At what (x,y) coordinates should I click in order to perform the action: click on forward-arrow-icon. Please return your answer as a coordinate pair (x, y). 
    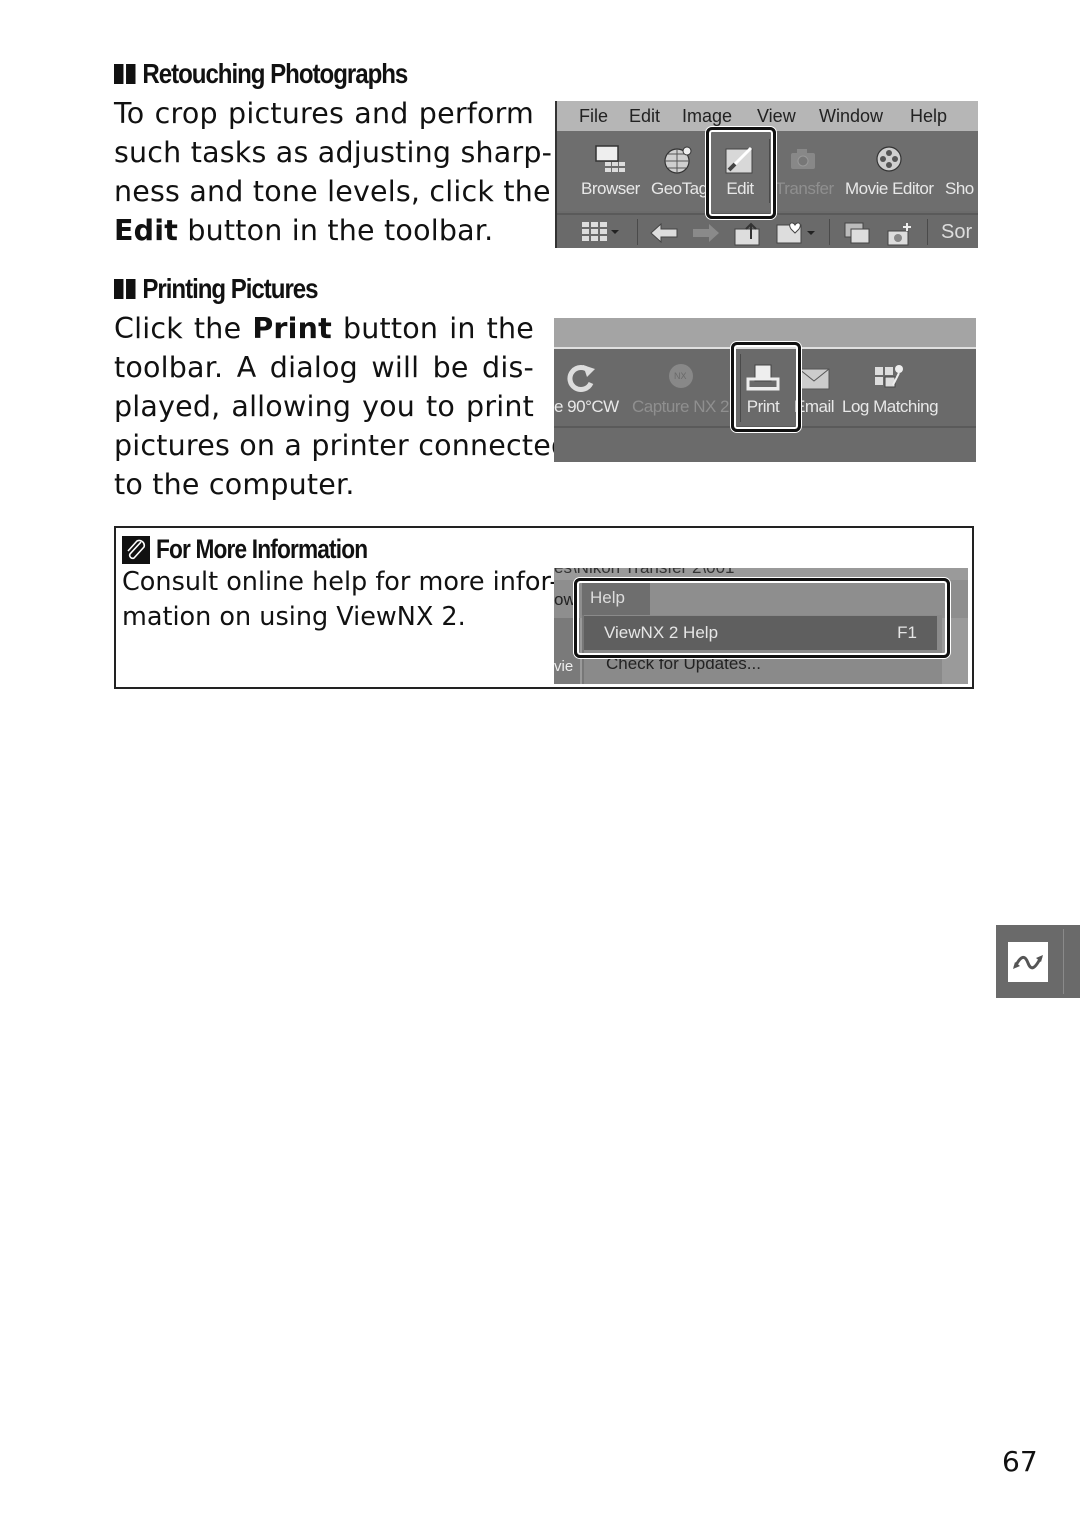
    Looking at the image, I should click on (706, 233).